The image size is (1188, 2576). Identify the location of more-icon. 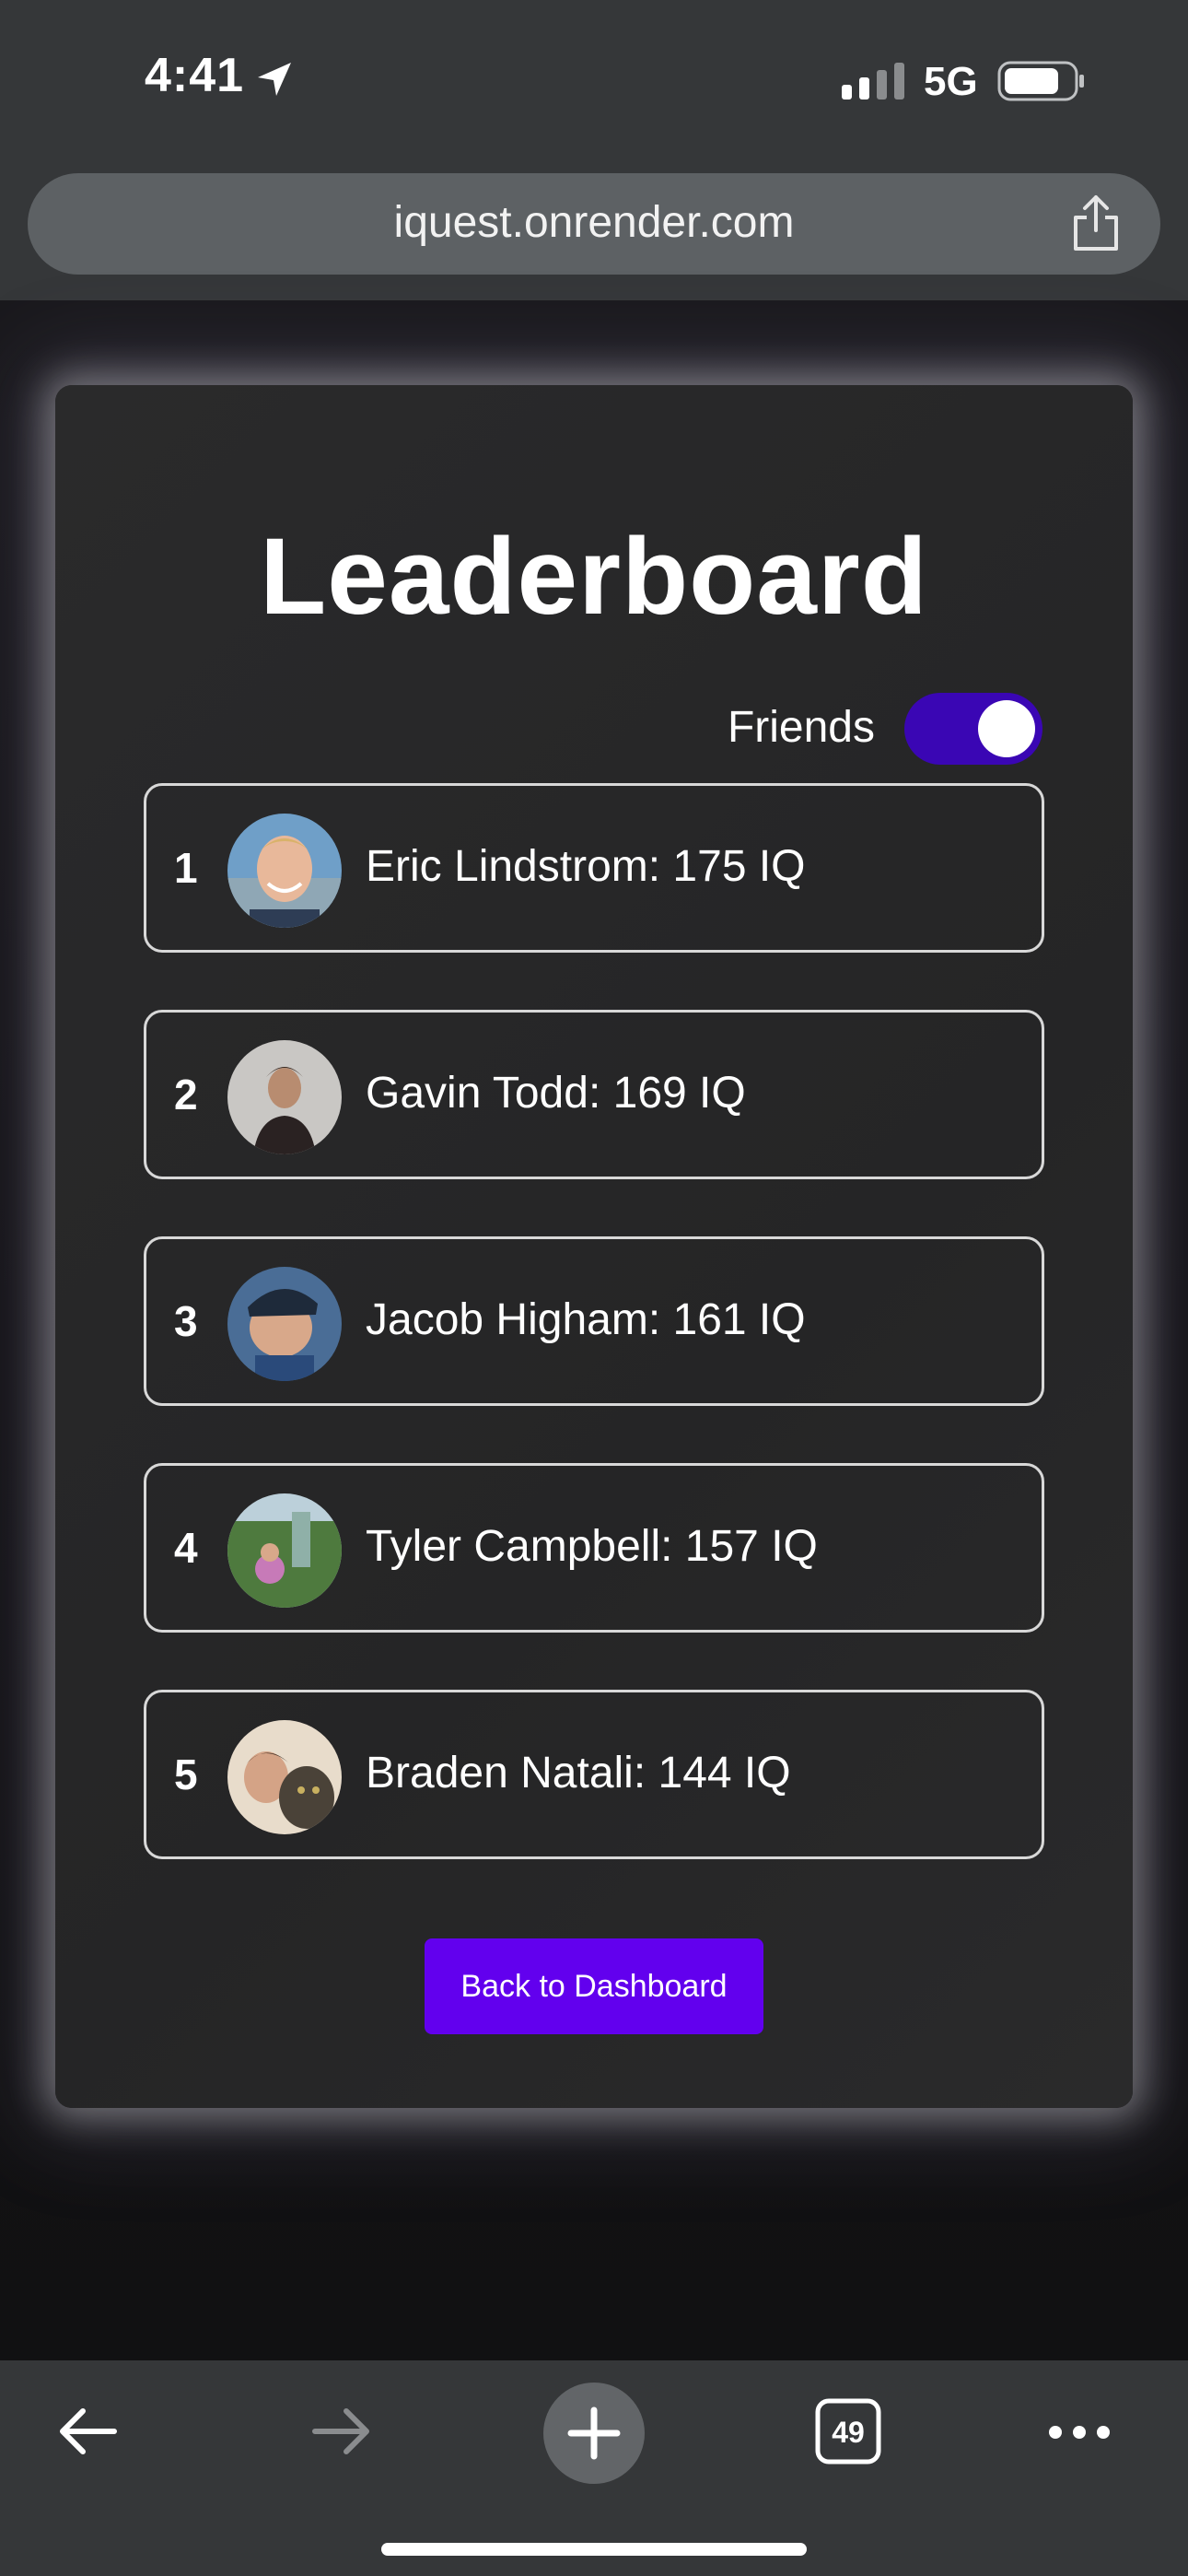
(1079, 2432).